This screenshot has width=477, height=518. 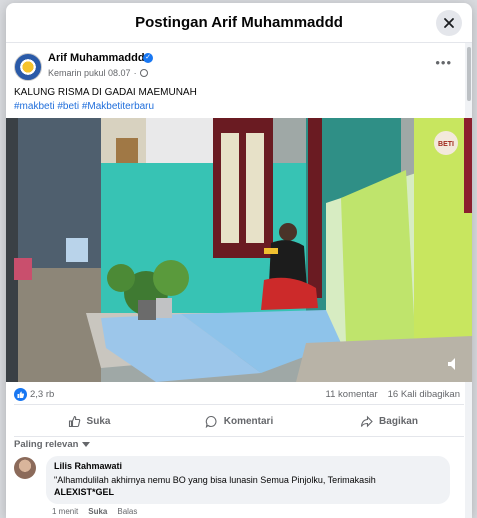 What do you see at coordinates (148, 58) in the screenshot?
I see `verified-icon: ✓` at bounding box center [148, 58].